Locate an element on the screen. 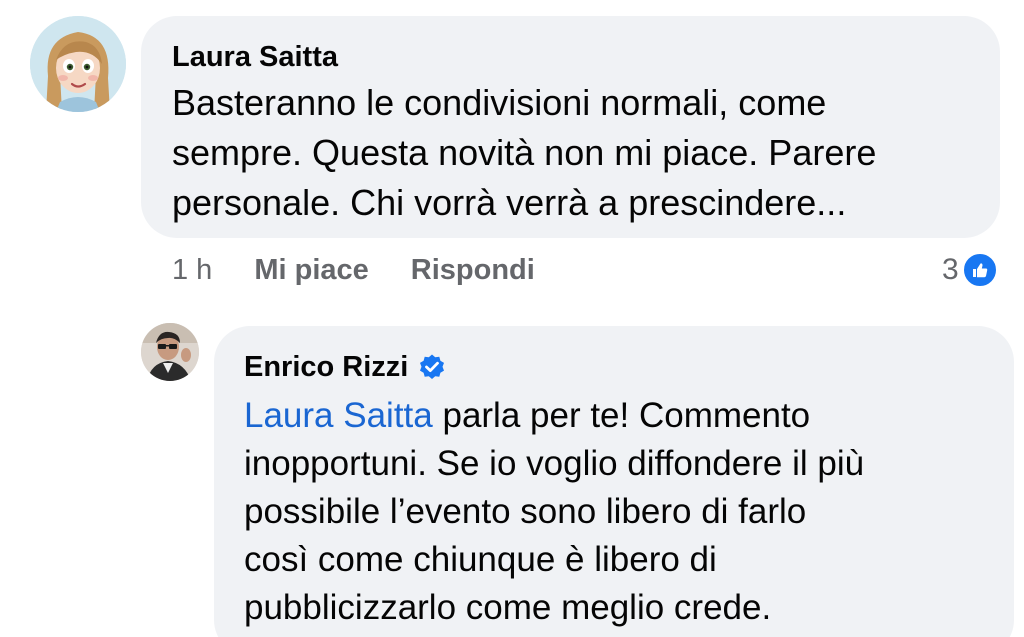  mention-link: Laura Saitta is located at coordinates (338, 415).